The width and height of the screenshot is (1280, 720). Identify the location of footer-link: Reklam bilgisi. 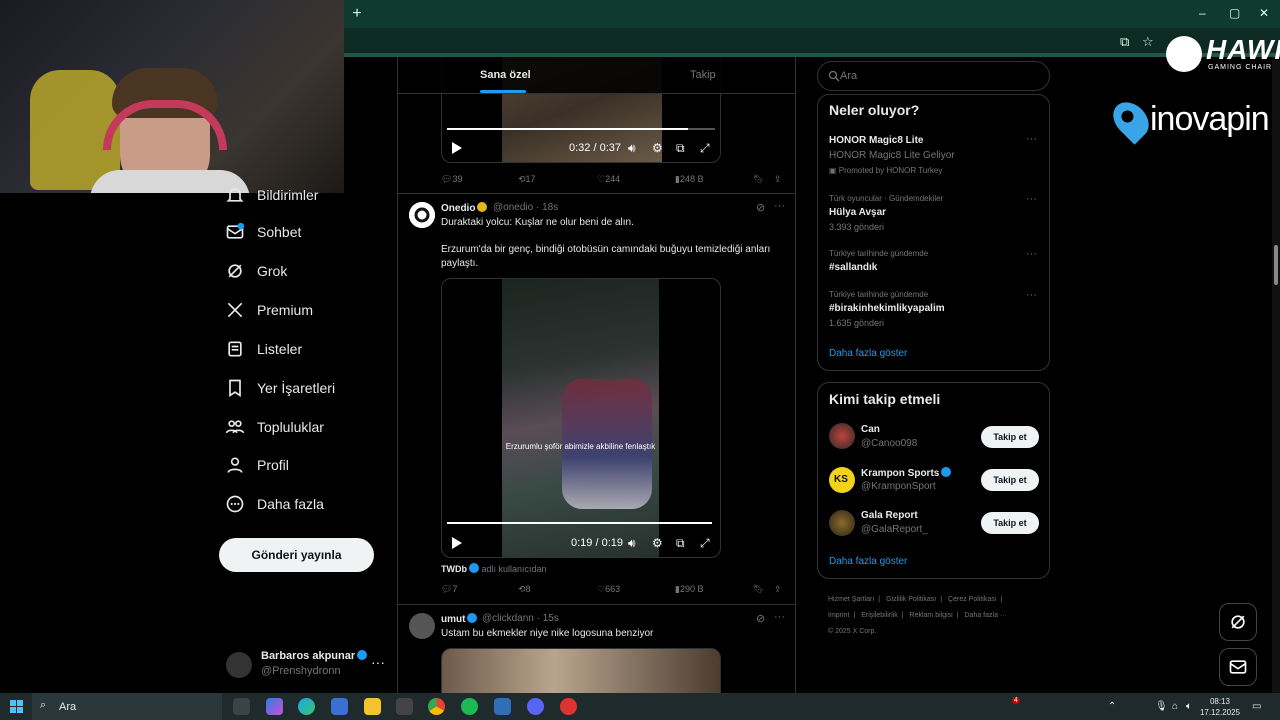
(931, 615).